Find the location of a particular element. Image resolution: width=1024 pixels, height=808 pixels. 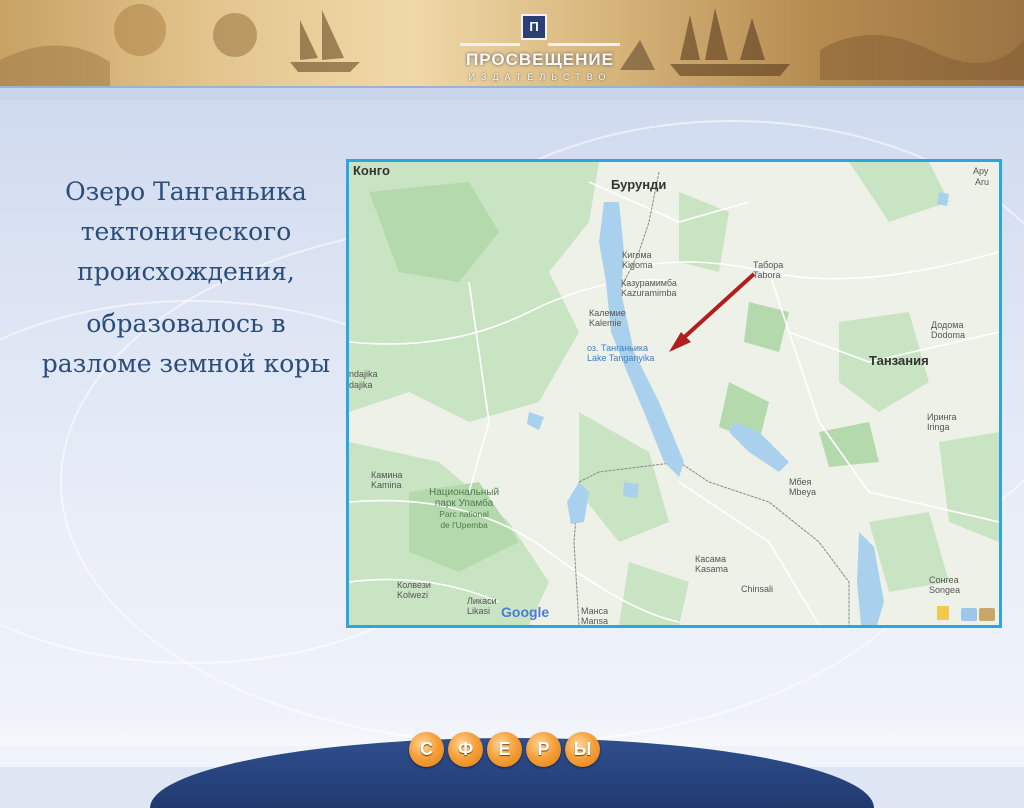

map-label-kamina-en: Kamina is located at coordinates (386, 485).